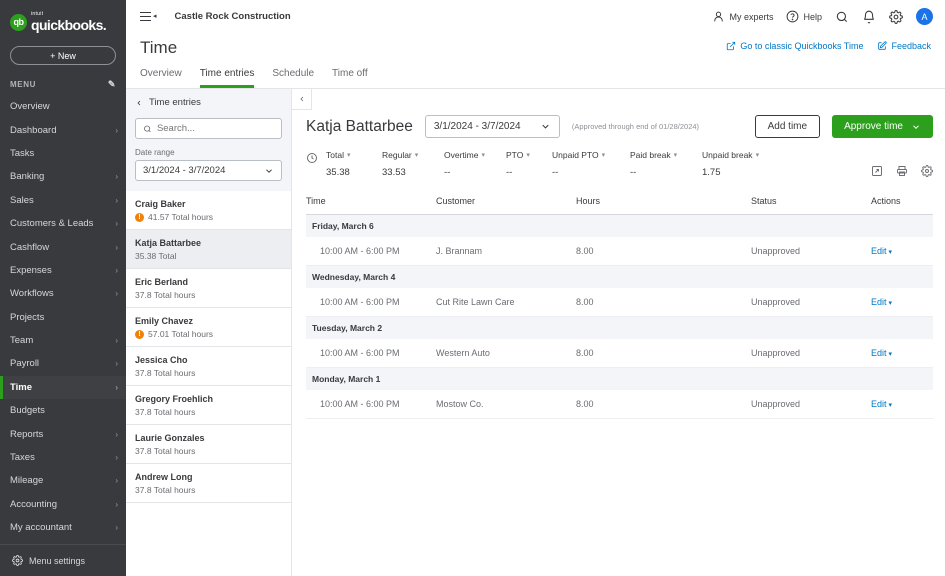 The height and width of the screenshot is (576, 945). Describe the element at coordinates (63, 176) in the screenshot. I see `sidebar-item-banking: Banking ›` at that location.